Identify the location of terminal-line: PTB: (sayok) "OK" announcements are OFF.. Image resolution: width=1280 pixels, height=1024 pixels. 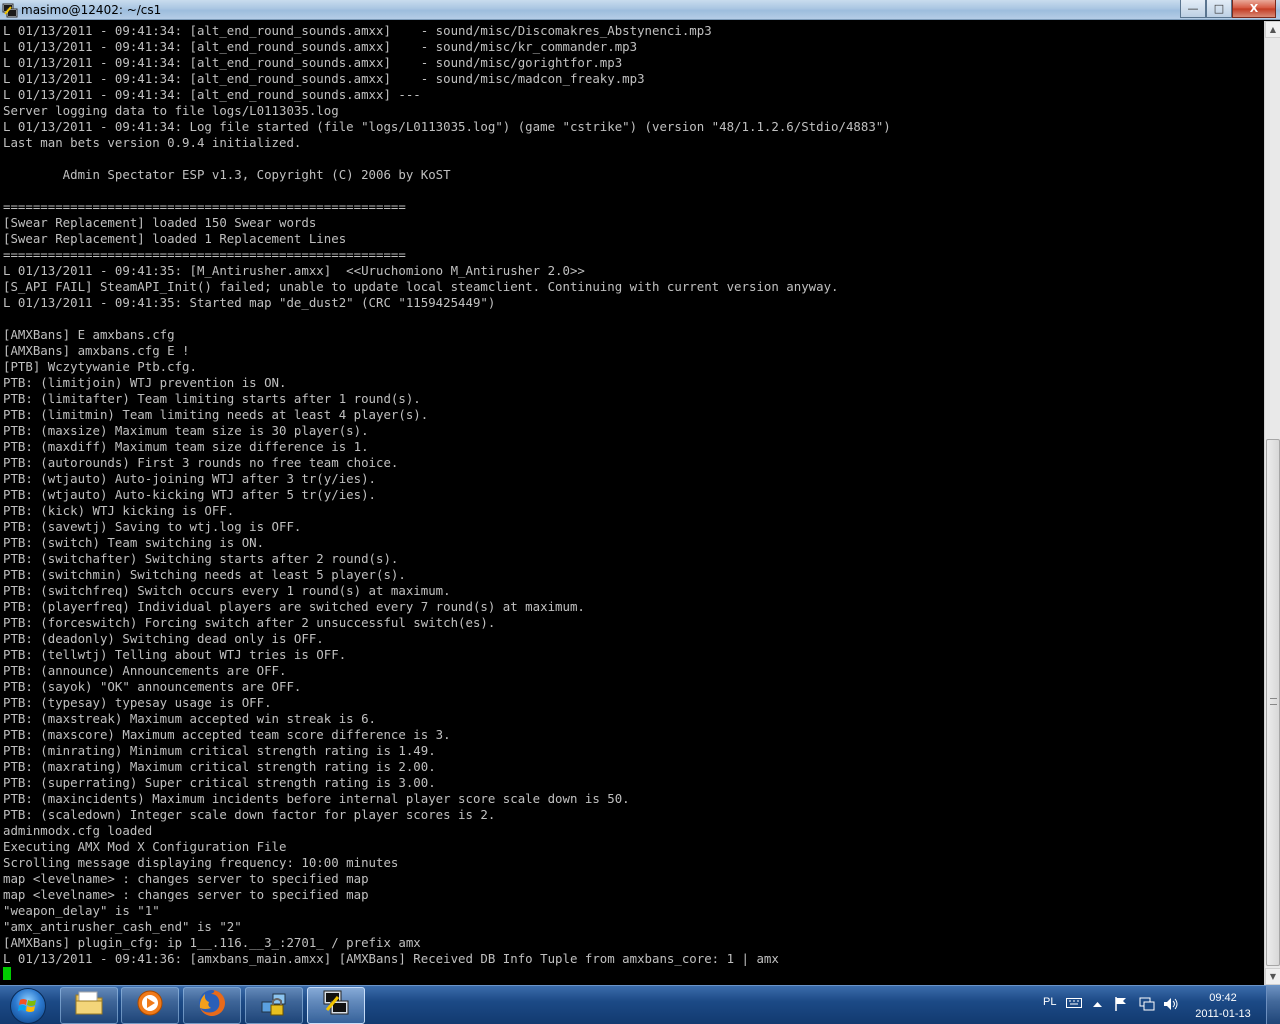
(152, 686).